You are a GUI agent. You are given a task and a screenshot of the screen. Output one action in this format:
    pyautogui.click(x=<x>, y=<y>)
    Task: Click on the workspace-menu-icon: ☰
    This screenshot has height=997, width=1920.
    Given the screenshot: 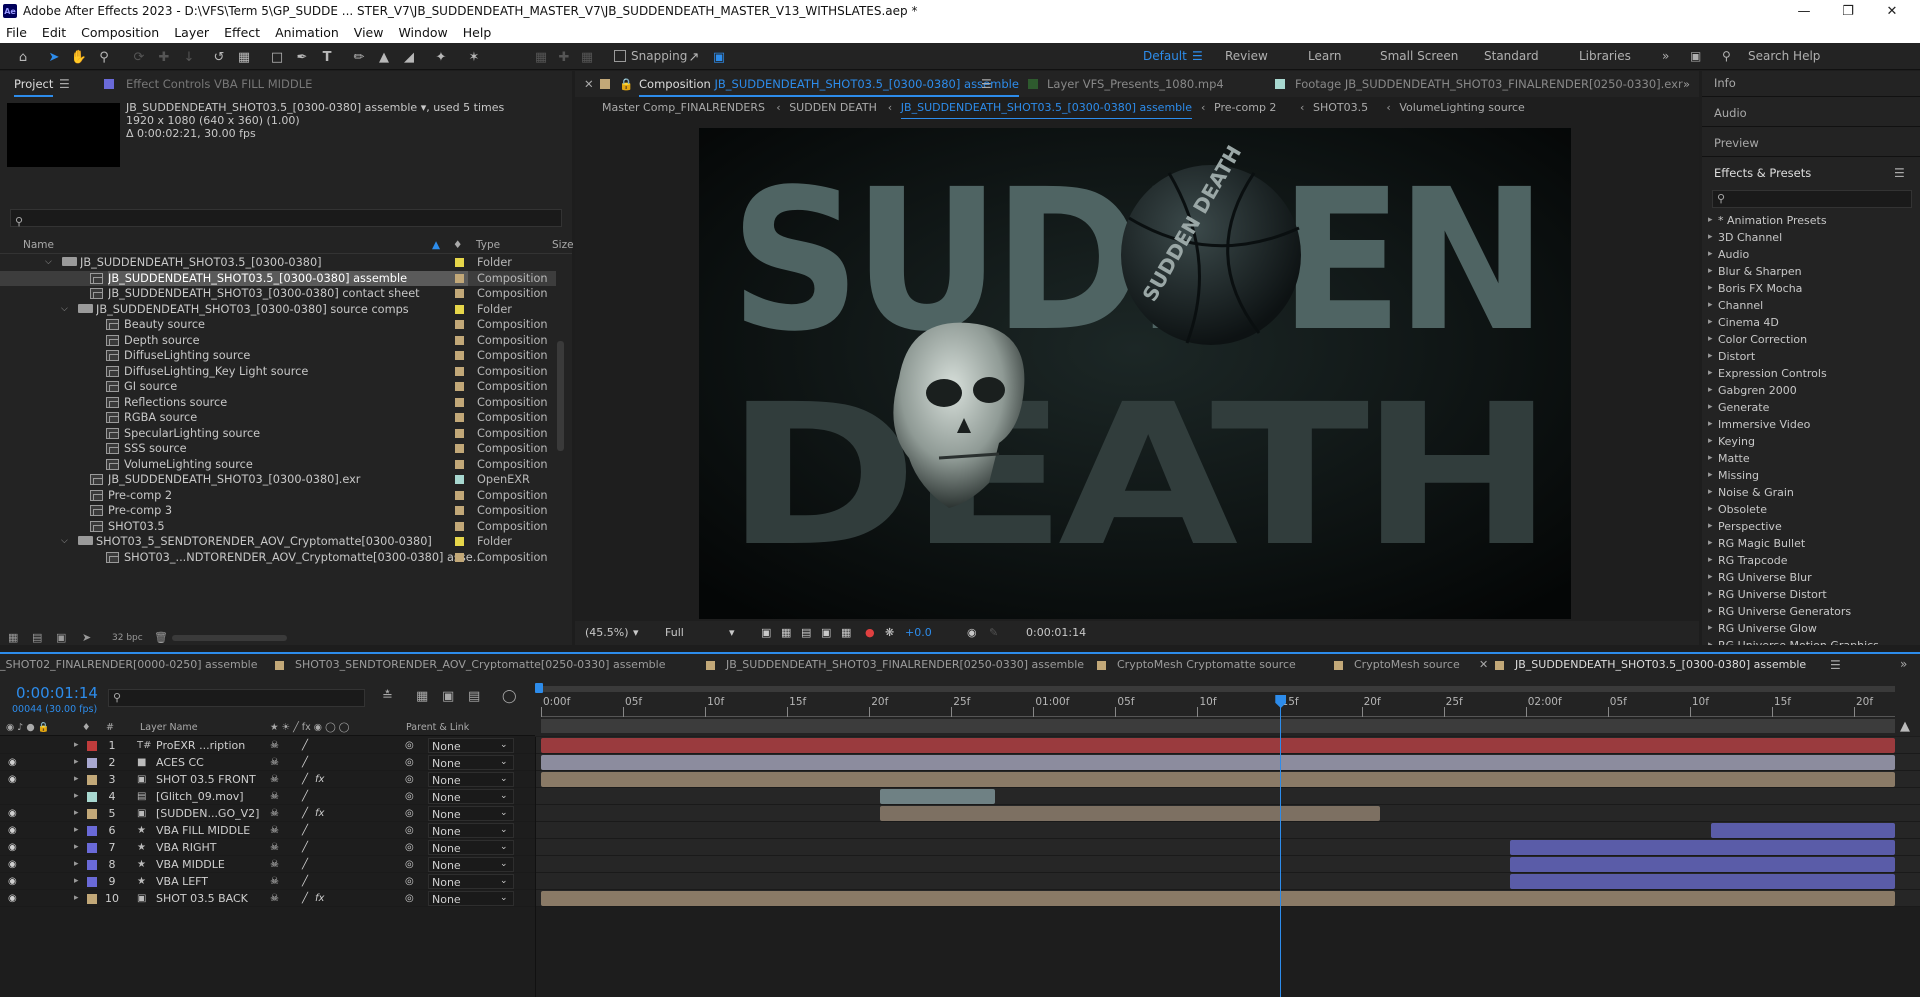 What is the action you would take?
    pyautogui.click(x=1197, y=56)
    